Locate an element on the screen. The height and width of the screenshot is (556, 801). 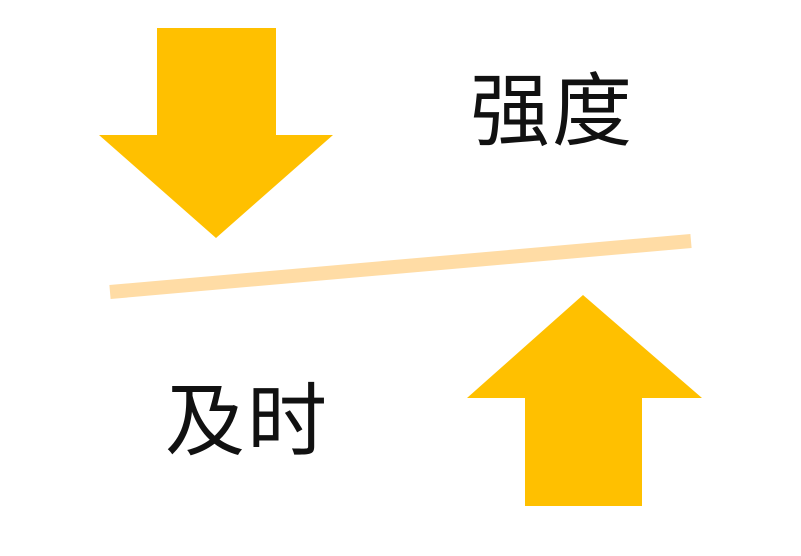
timely-label: 及时 is located at coordinates (247, 421).